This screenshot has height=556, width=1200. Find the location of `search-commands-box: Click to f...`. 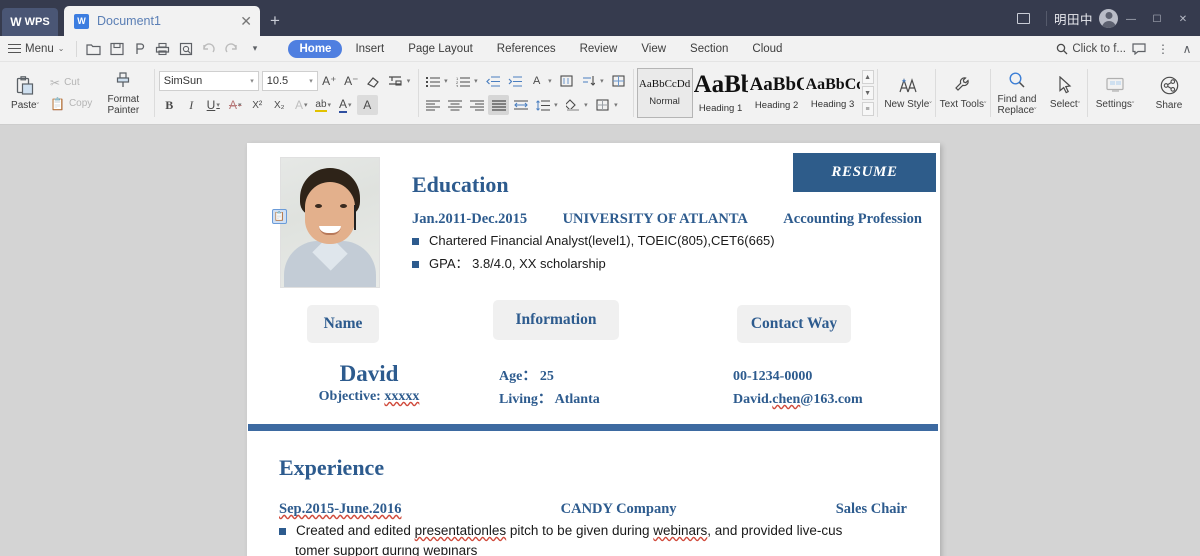

search-commands-box: Click to f... is located at coordinates (1091, 49).